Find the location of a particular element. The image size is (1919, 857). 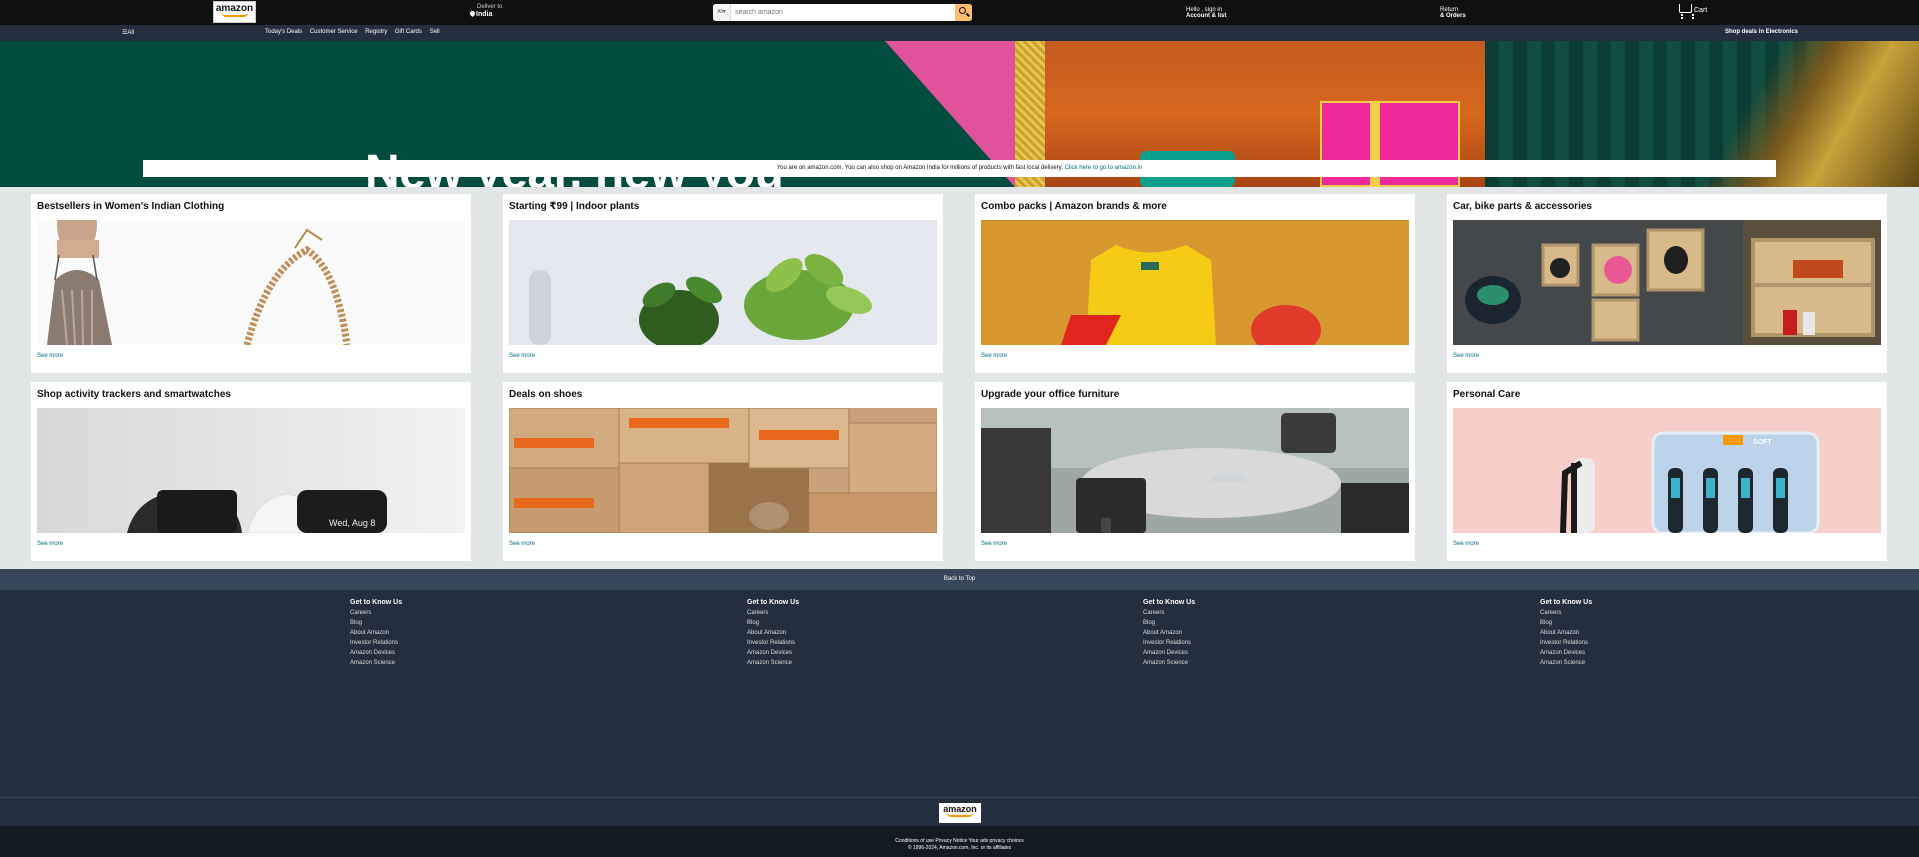

card-title: Deals on shoes is located at coordinates (546, 394).